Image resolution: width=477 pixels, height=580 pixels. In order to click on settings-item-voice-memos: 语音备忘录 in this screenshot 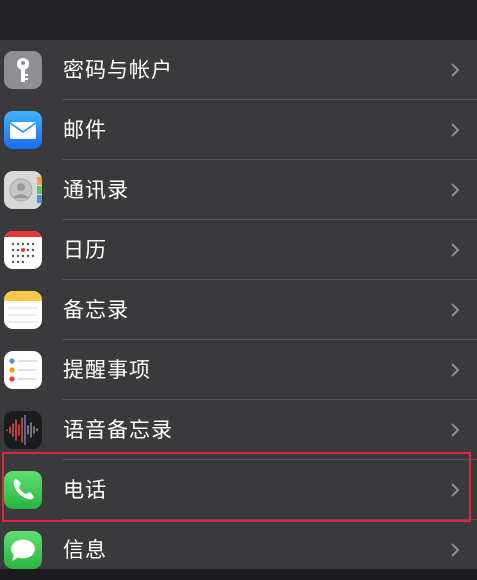, I will do `click(238, 430)`.